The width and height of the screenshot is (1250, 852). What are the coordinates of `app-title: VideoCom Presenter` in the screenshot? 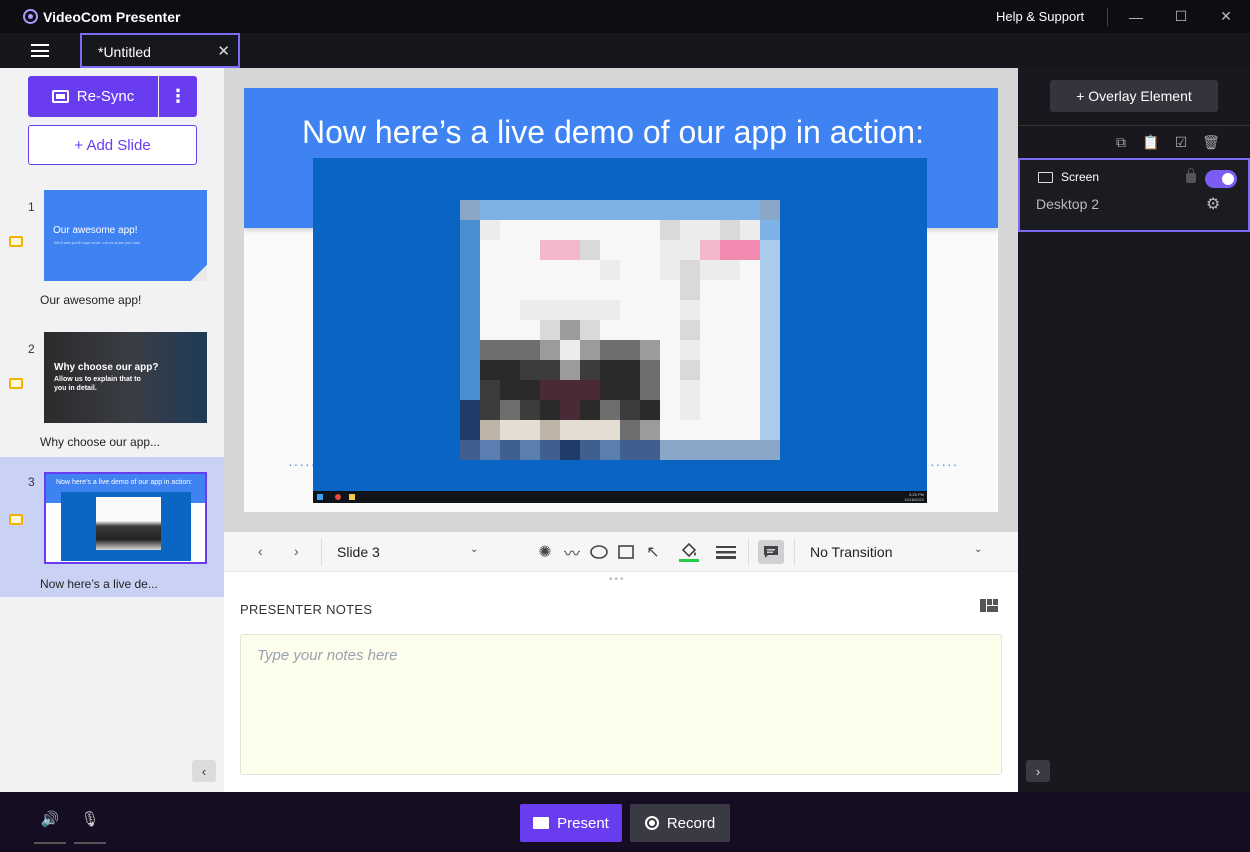 It's located at (112, 17).